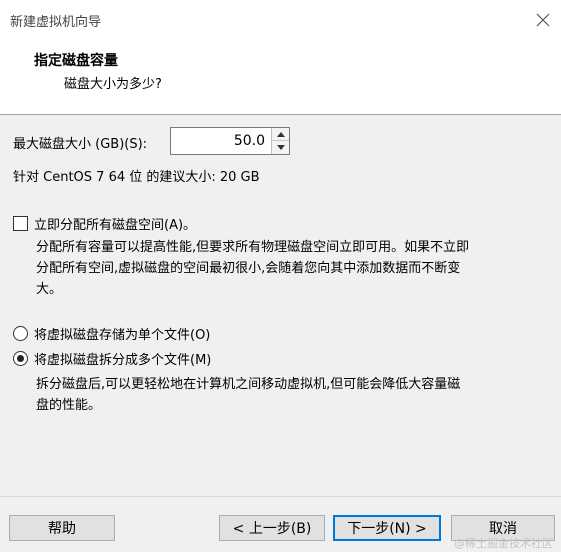  Describe the element at coordinates (248, 384) in the screenshot. I see `split-description-line: 拆分磁盘后,可以更轻松地在计算机之间移动虚拟机,但可能会降低大容量磁` at that location.